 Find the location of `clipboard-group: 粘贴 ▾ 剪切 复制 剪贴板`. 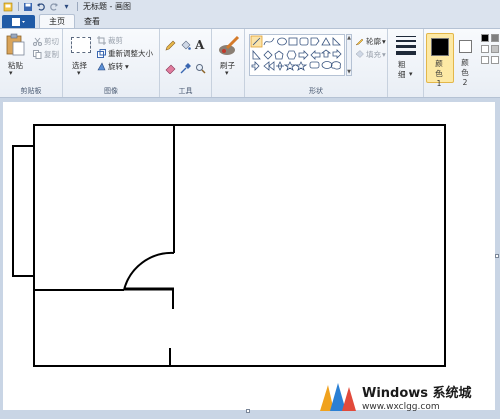

clipboard-group: 粘贴 ▾ 剪切 复制 剪贴板 is located at coordinates (31, 63).